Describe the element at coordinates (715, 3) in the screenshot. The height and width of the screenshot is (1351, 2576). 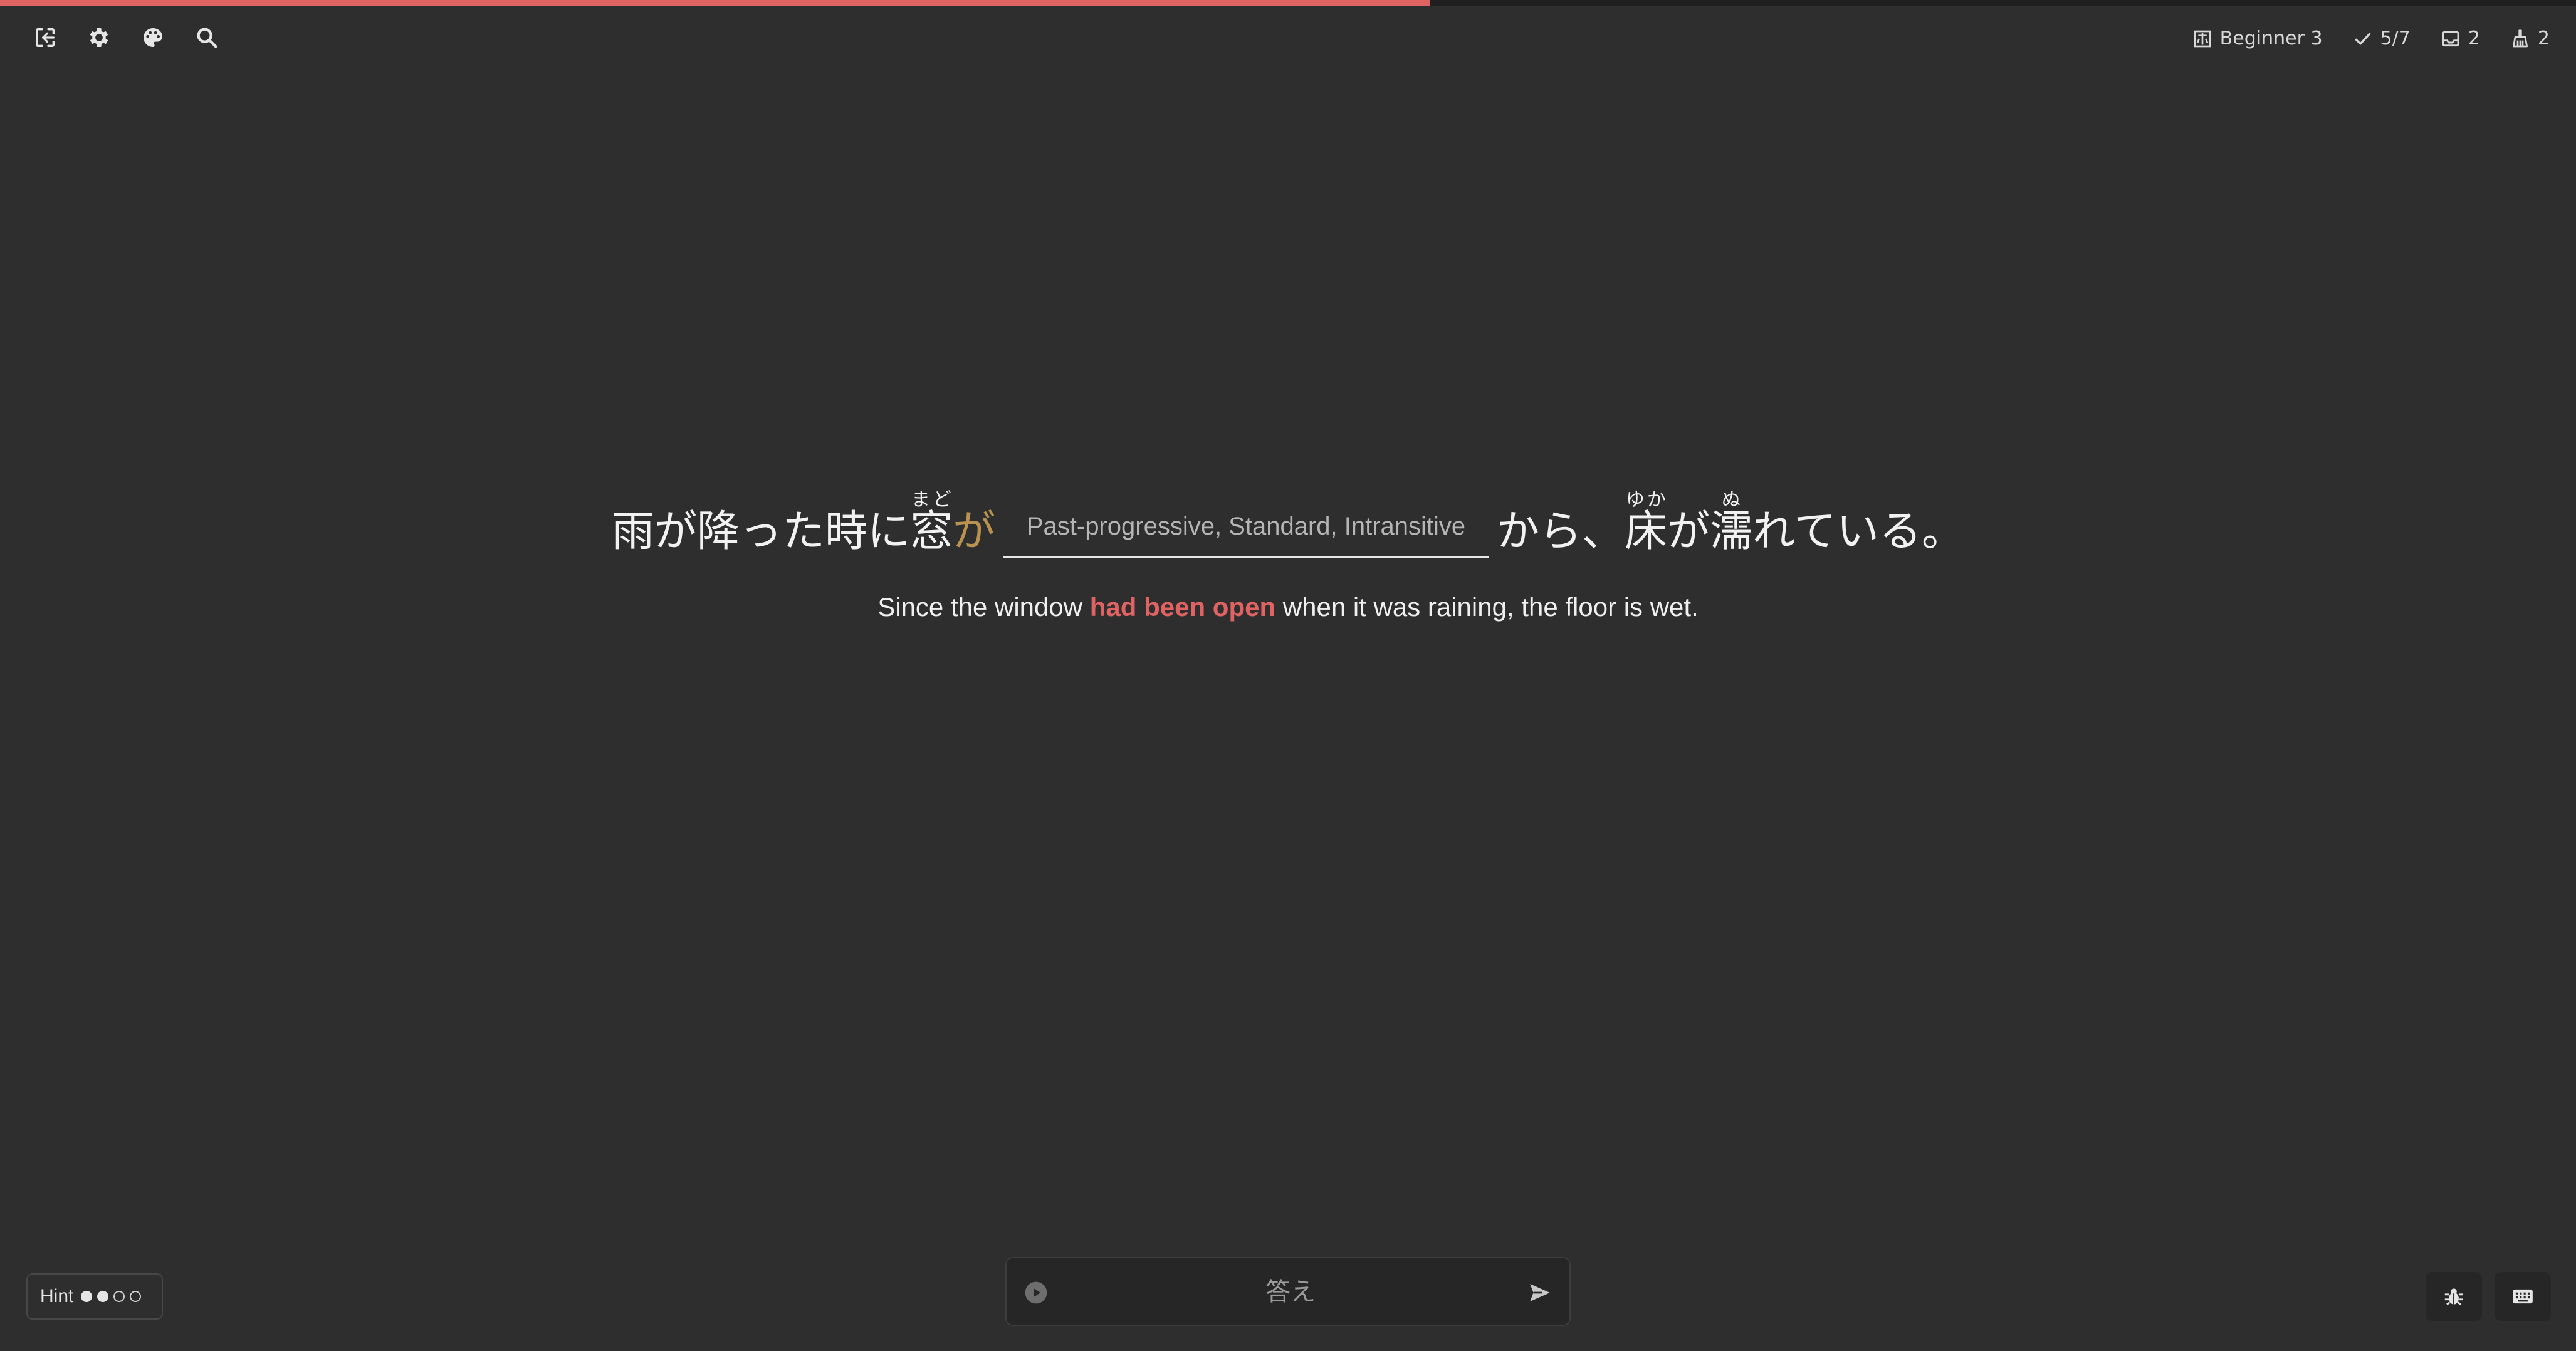
I see `progress-fill` at that location.